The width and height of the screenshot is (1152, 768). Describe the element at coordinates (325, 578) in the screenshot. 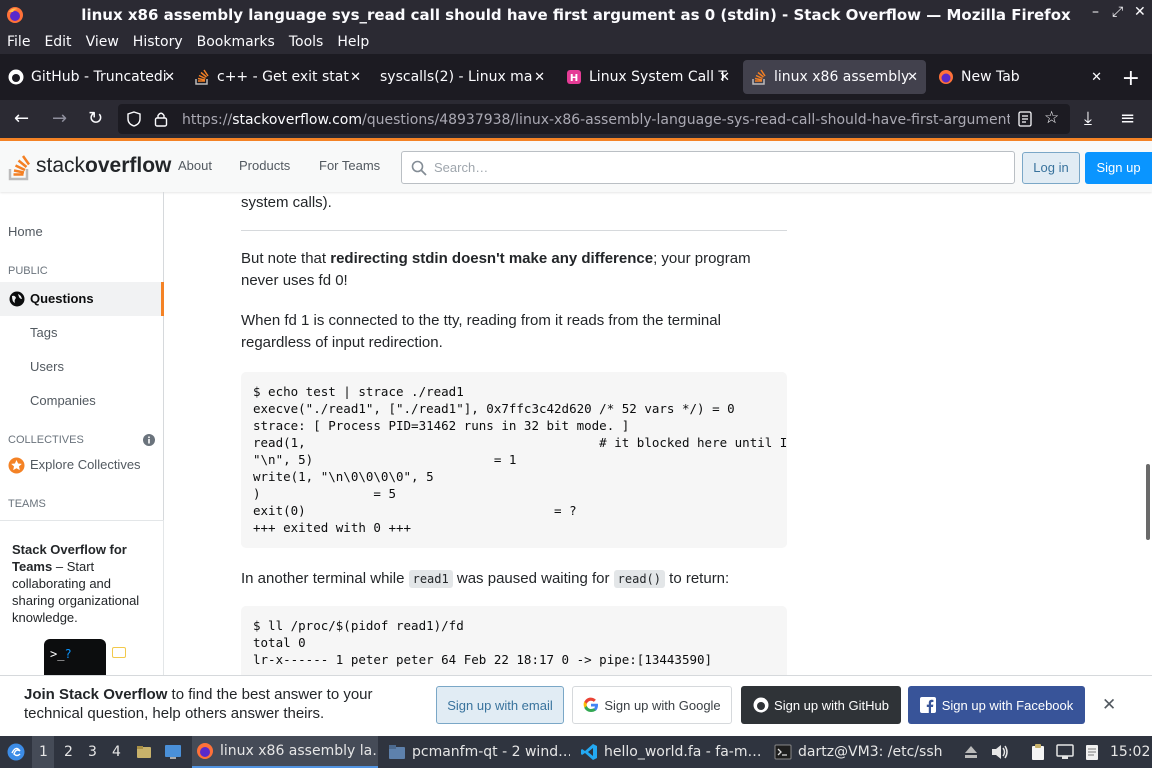

I see `para3-text: In another terminal while` at that location.